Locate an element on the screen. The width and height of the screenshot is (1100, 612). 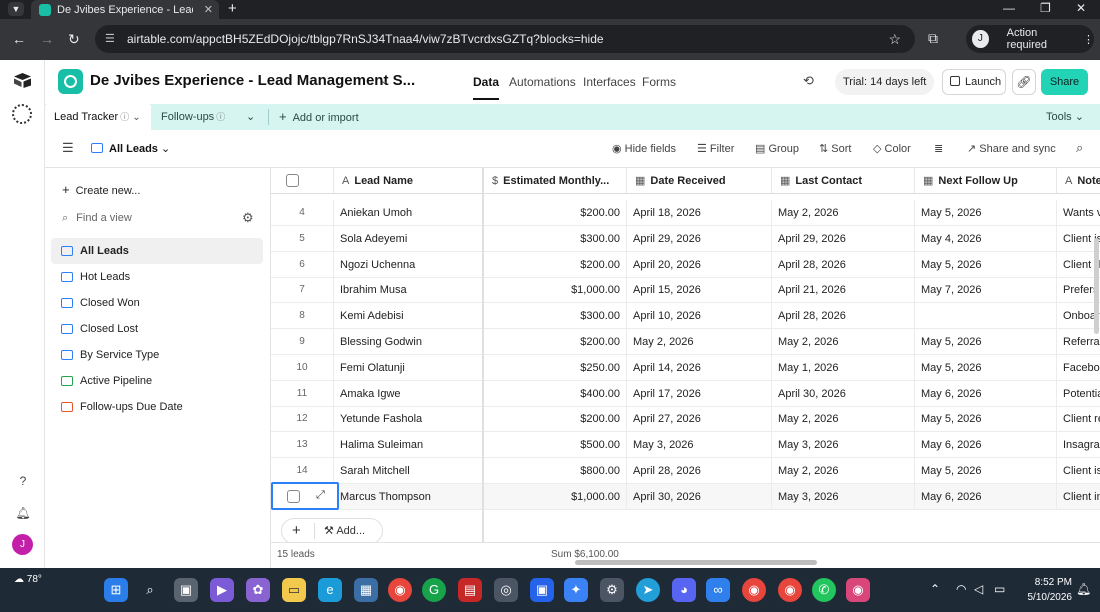
view-switcher: All Leads ⌄ is located at coordinates (130, 148).